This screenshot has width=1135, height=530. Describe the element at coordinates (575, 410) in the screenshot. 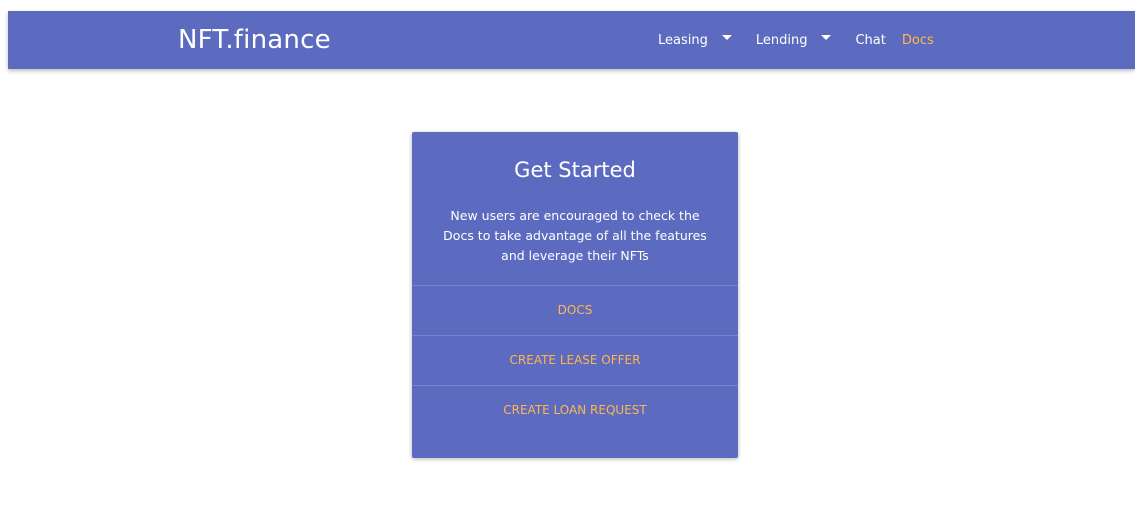

I see `create-loan-request-button: CREATE LOAN REQUEST` at that location.